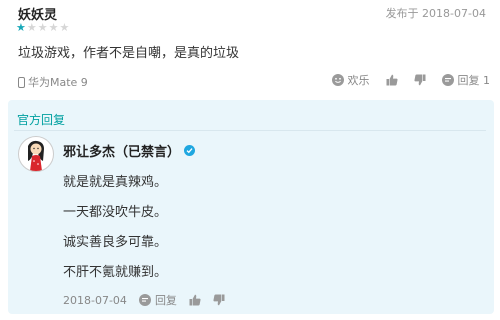 This screenshot has width=500, height=320. I want to click on reply-footer: 2018-07-04 回复, so click(144, 300).